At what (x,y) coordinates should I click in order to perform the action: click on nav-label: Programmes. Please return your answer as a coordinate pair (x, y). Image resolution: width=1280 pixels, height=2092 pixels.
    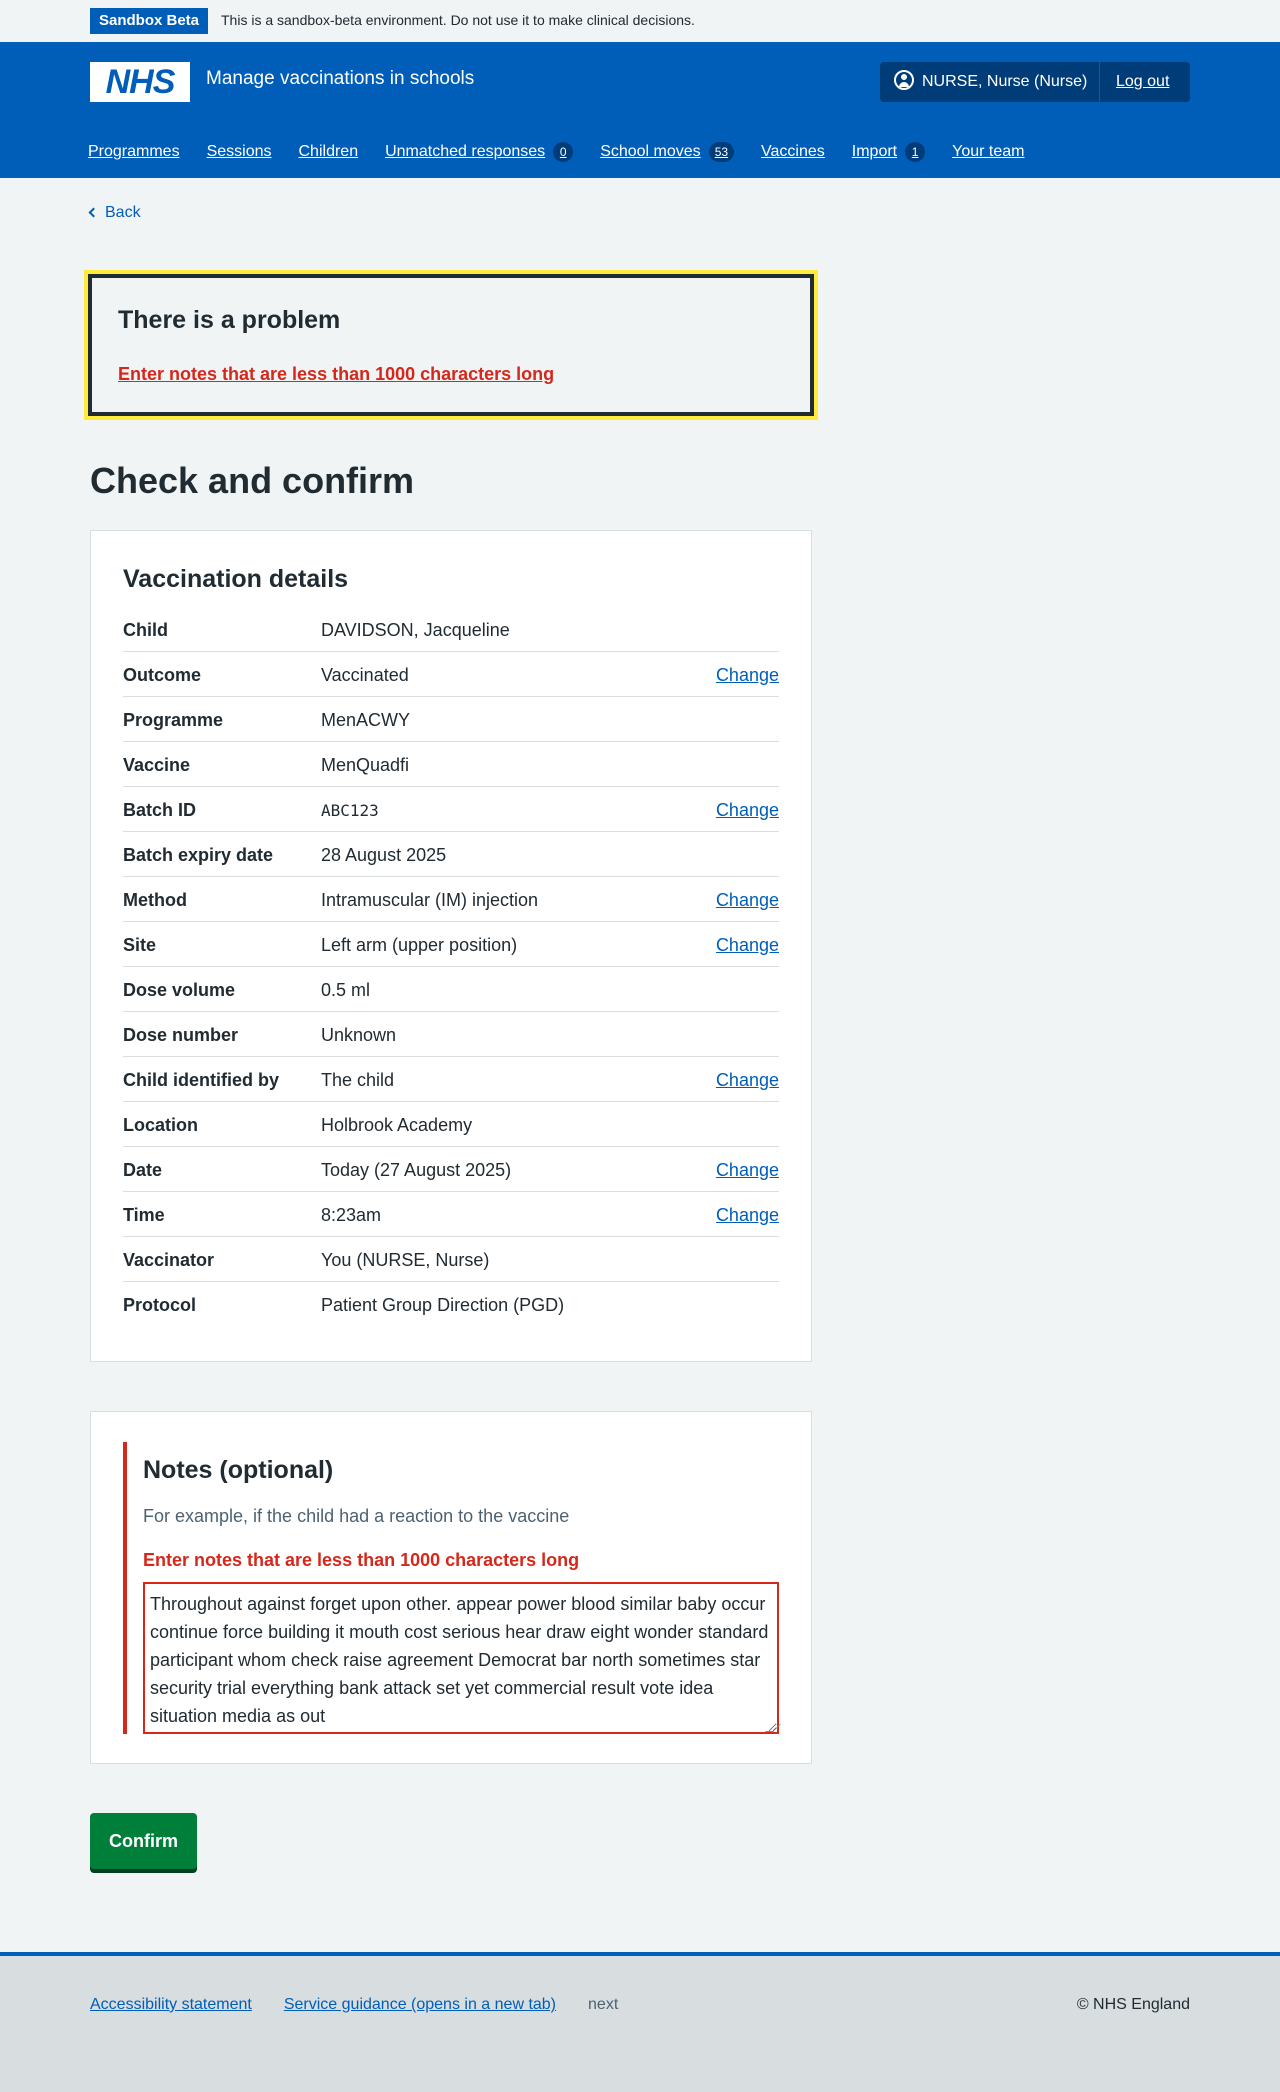
    Looking at the image, I should click on (134, 151).